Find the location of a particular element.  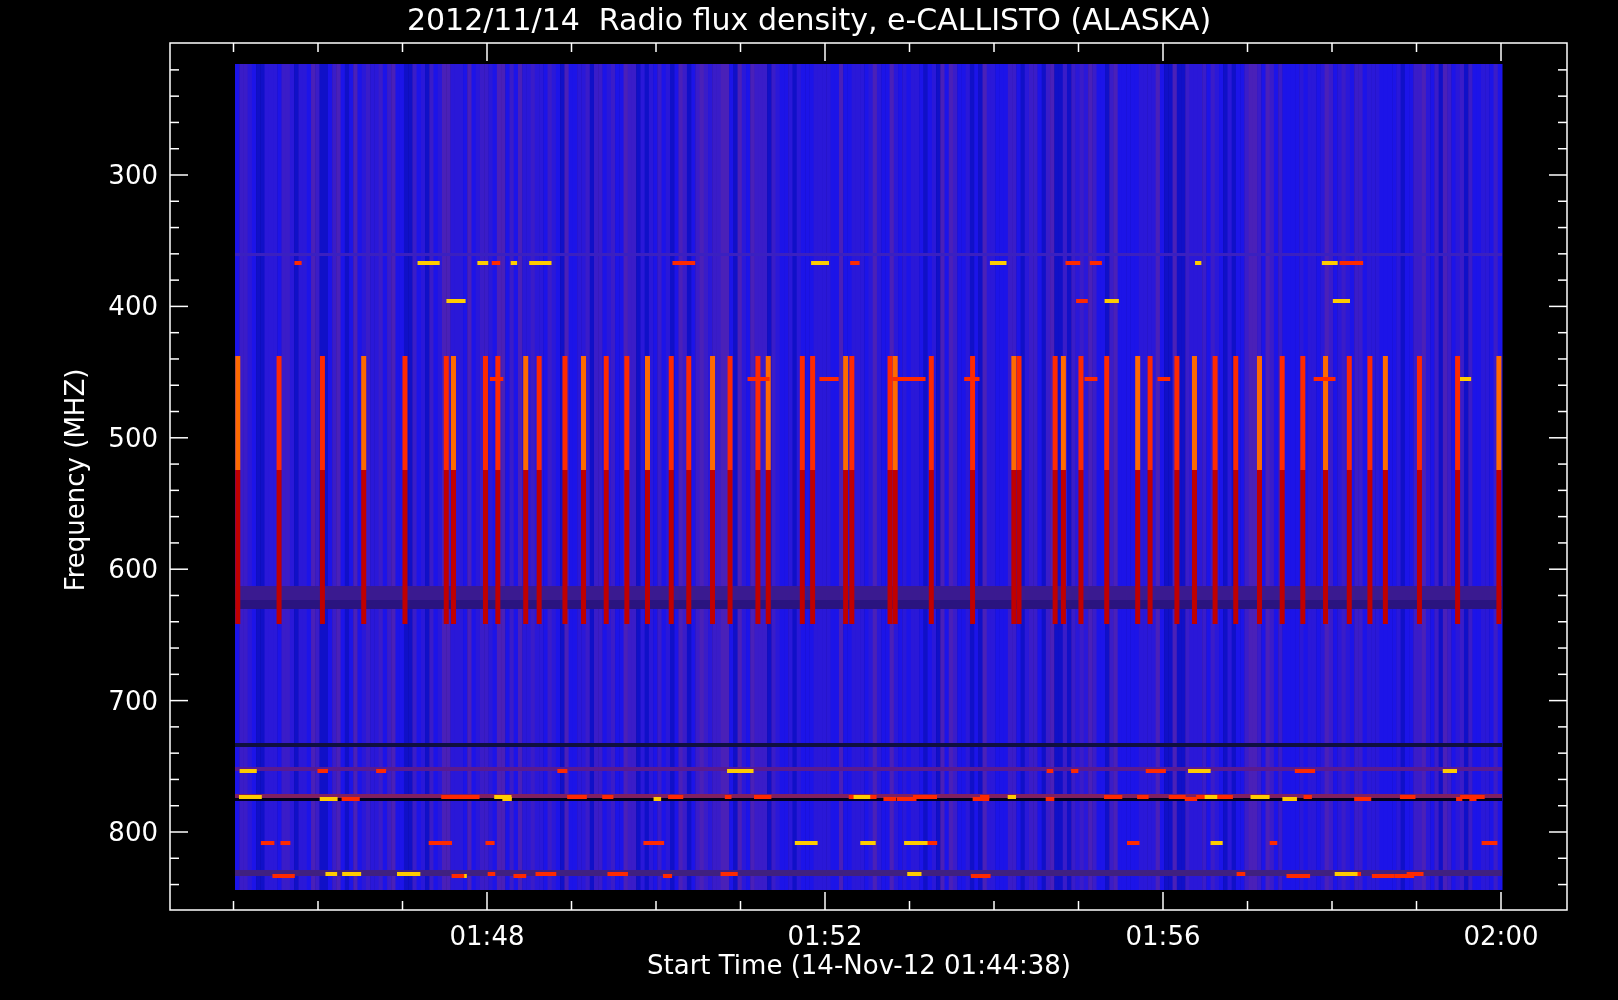

x-axis-title: Start Time (14-Nov-12 01:44:38) is located at coordinates (859, 965).